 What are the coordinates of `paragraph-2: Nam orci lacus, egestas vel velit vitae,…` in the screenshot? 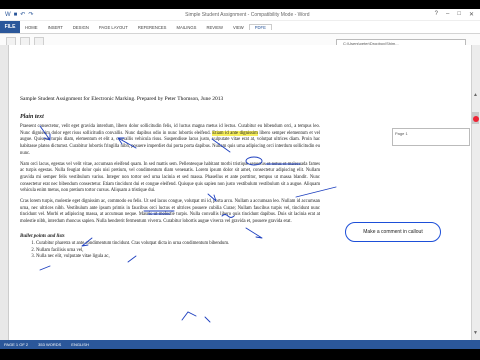 It's located at (170, 177).